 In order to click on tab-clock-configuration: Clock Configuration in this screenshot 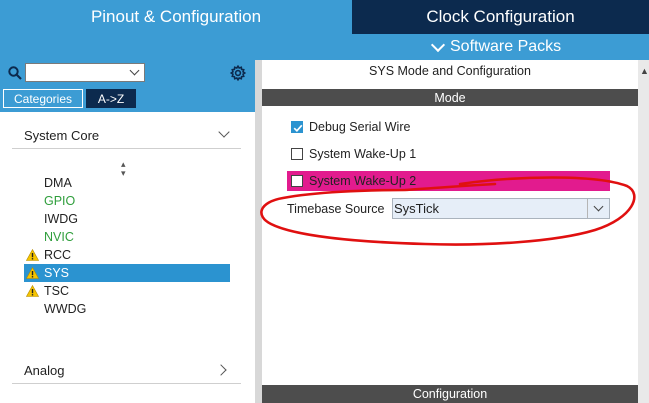, I will do `click(500, 17)`.